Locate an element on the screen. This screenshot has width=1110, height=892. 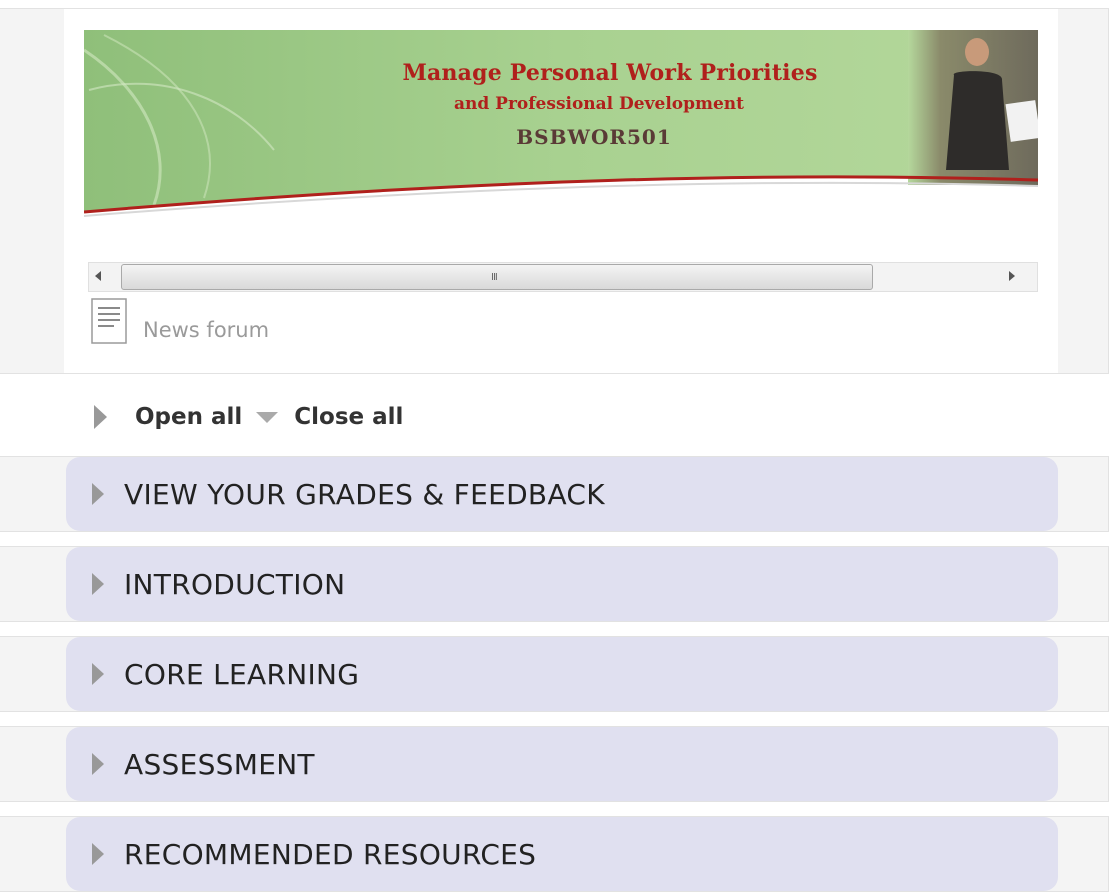
section-title: CORE LEARNING is located at coordinates (242, 674).